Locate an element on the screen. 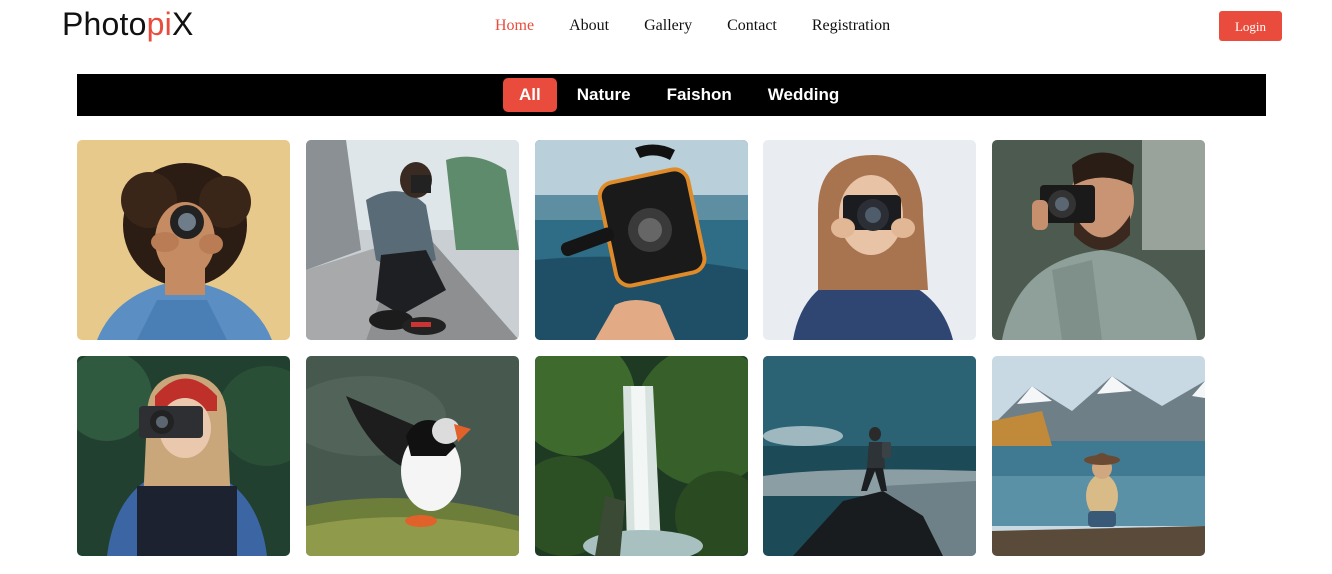  main-nav: Home About Gallery Contact Registration is located at coordinates (710, 26).